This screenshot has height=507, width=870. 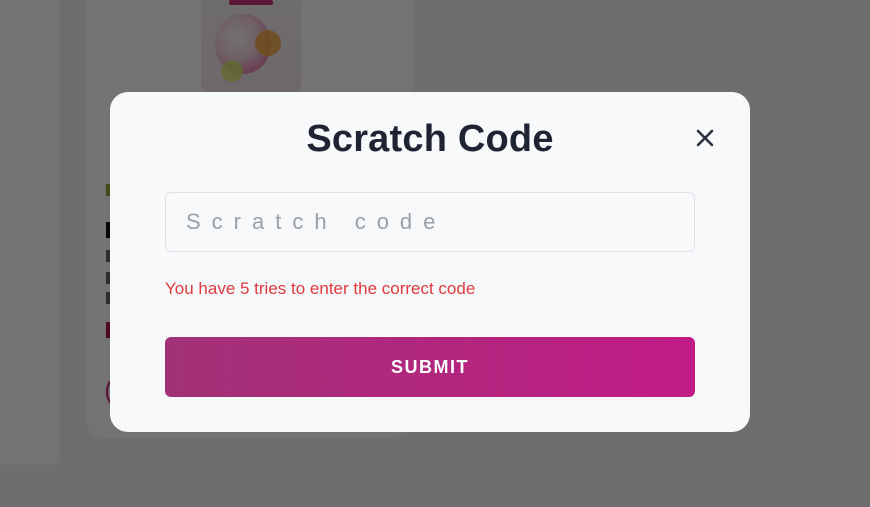 What do you see at coordinates (430, 367) in the screenshot?
I see `submit-button: SUBMIT` at bounding box center [430, 367].